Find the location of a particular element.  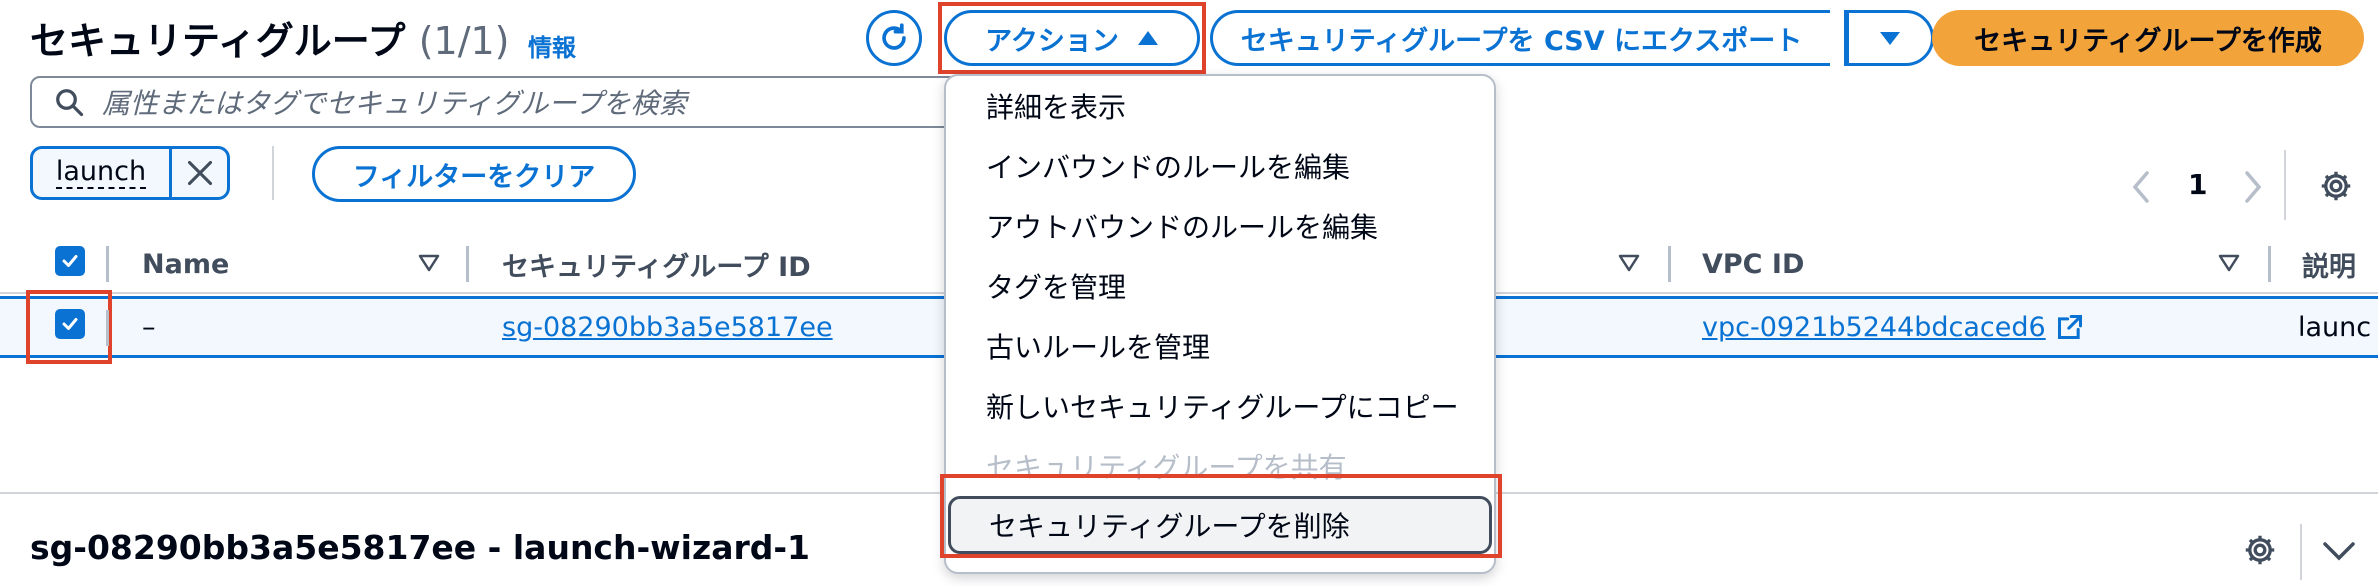

cell-sg-id-link: sg-08290bb3a5e5817ee is located at coordinates (667, 327).